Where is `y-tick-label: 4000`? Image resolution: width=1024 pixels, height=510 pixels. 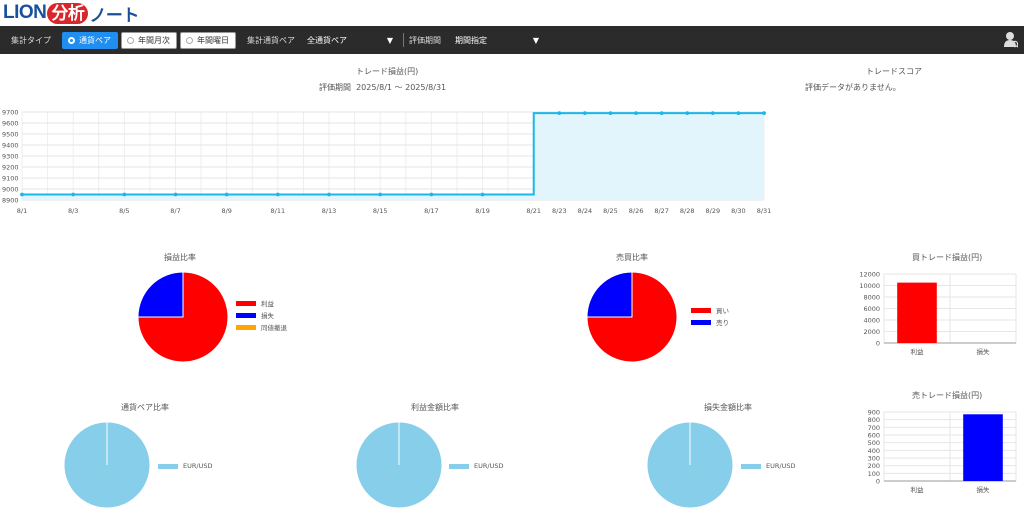 y-tick-label: 4000 is located at coordinates (871, 321).